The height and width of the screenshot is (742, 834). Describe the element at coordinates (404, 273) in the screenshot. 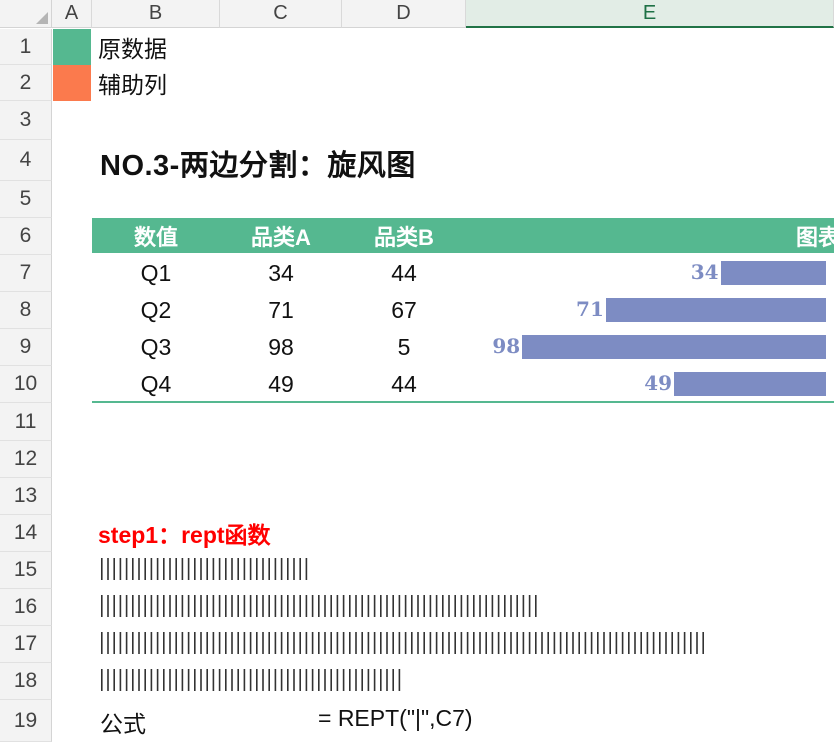

I see `table-cell-q1-b: 44` at that location.